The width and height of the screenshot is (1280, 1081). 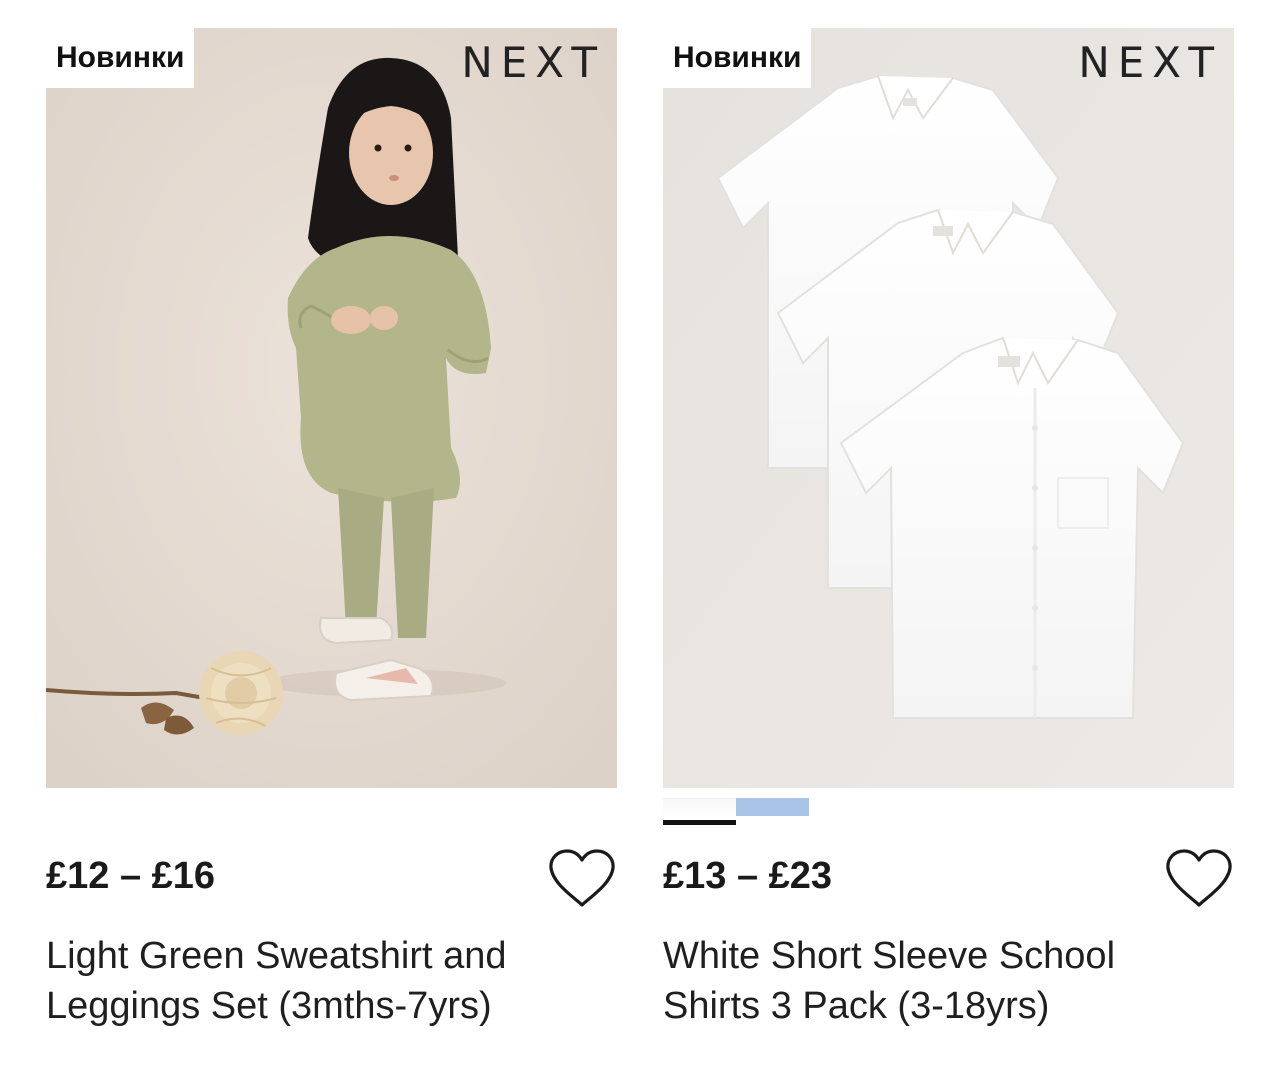 What do you see at coordinates (699, 822) in the screenshot?
I see `selected-swatch-indicator` at bounding box center [699, 822].